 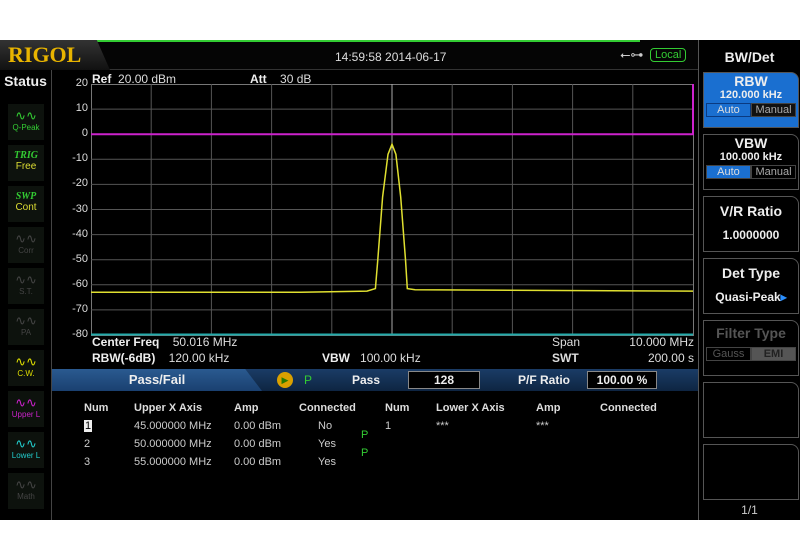 What do you see at coordinates (26, 250) in the screenshot?
I see `status-label: Corr` at bounding box center [26, 250].